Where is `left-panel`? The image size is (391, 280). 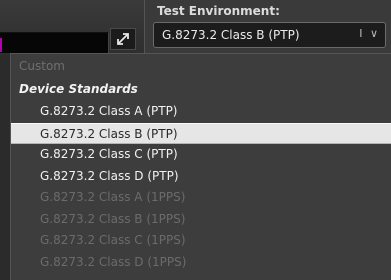 left-panel is located at coordinates (54, 42).